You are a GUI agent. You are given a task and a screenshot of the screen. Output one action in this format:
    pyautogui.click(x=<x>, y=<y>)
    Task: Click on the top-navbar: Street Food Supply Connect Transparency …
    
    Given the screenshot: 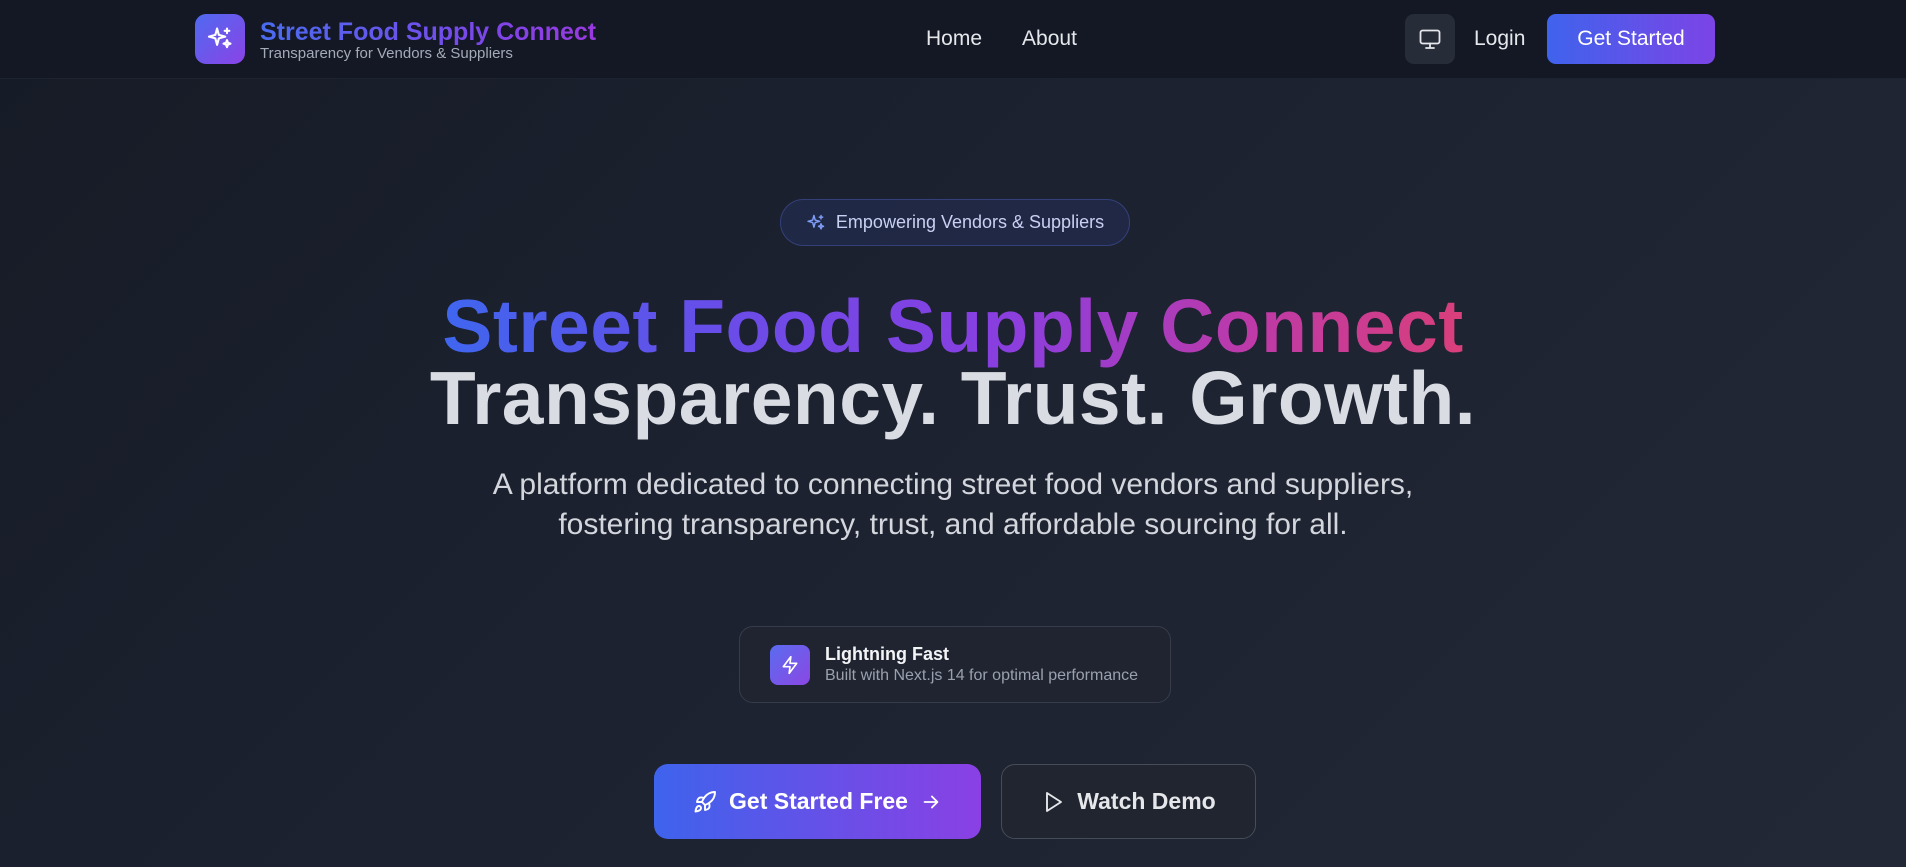 What is the action you would take?
    pyautogui.click(x=953, y=39)
    